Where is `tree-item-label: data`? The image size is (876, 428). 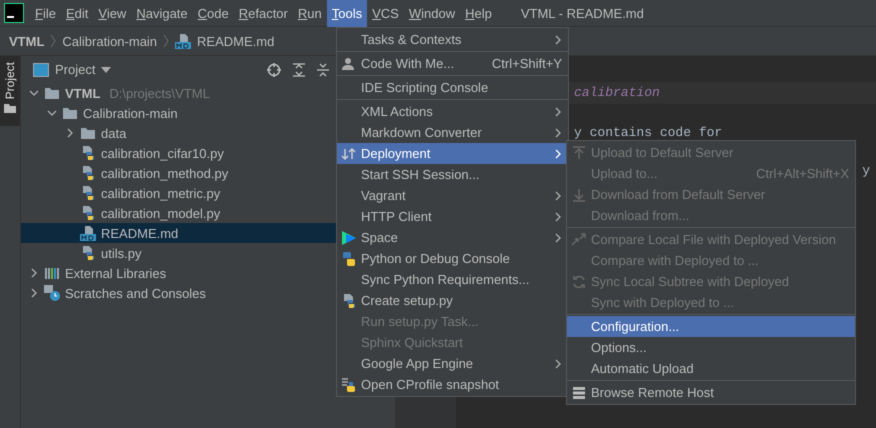 tree-item-label: data is located at coordinates (113, 133).